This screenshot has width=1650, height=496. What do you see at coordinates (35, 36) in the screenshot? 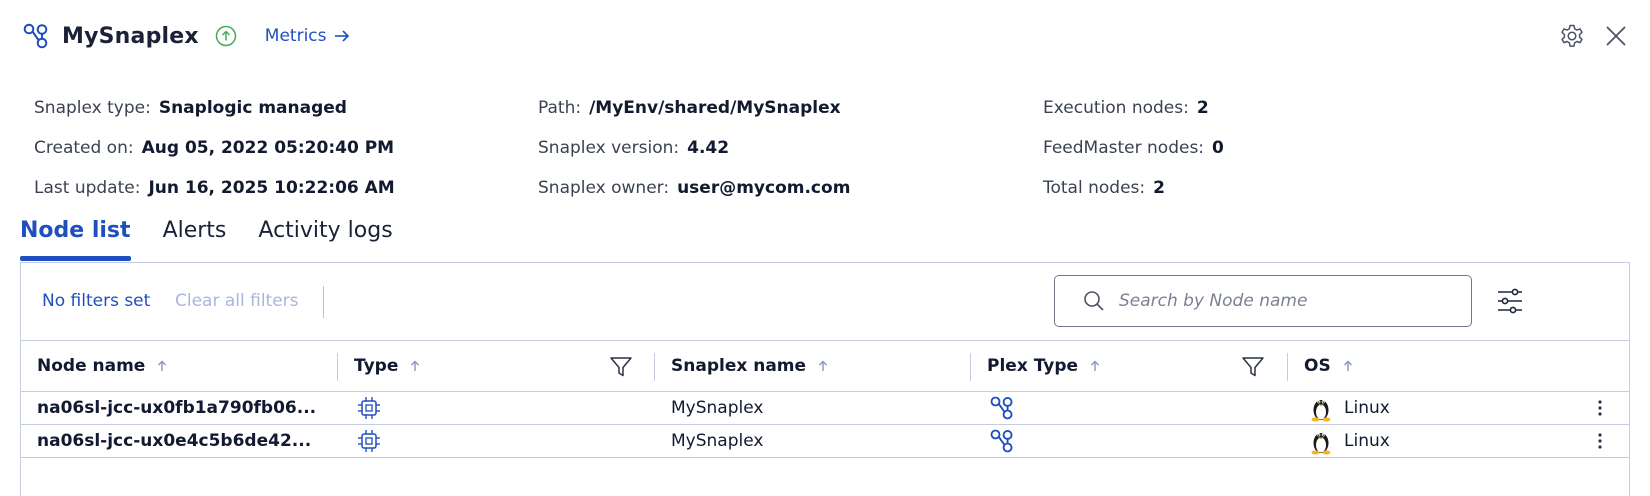
I see `snaplex-logo-icon` at bounding box center [35, 36].